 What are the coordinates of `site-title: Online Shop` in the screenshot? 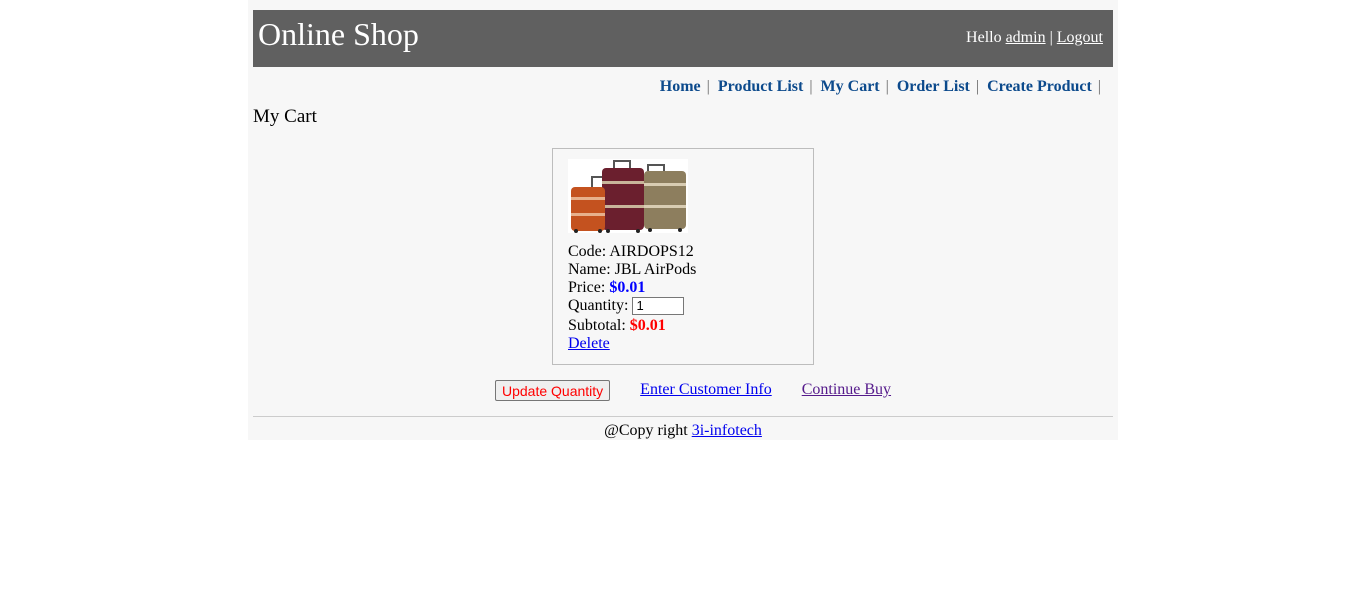 It's located at (338, 34).